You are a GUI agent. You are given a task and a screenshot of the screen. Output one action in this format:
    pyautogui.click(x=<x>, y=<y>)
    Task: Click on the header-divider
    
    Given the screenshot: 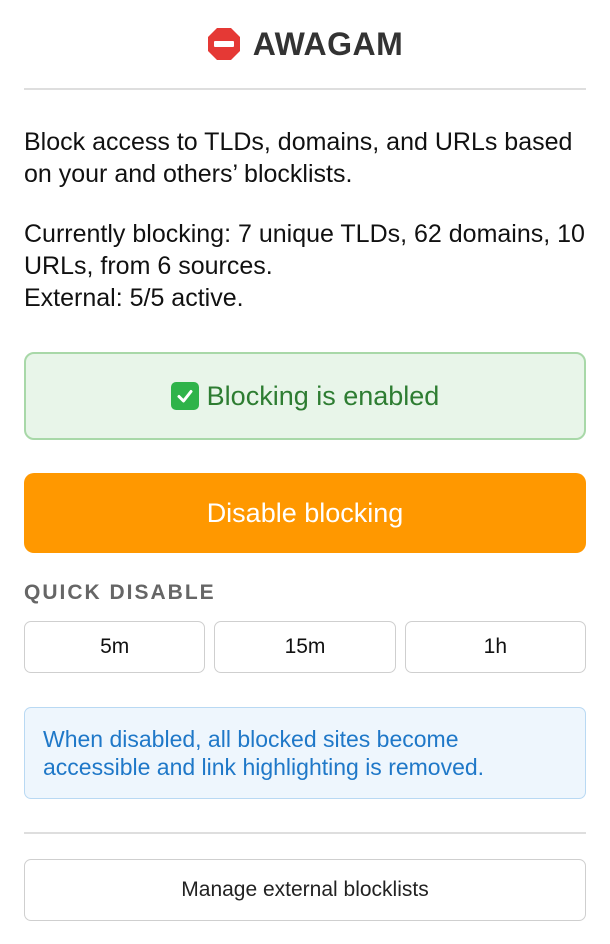 What is the action you would take?
    pyautogui.click(x=305, y=89)
    